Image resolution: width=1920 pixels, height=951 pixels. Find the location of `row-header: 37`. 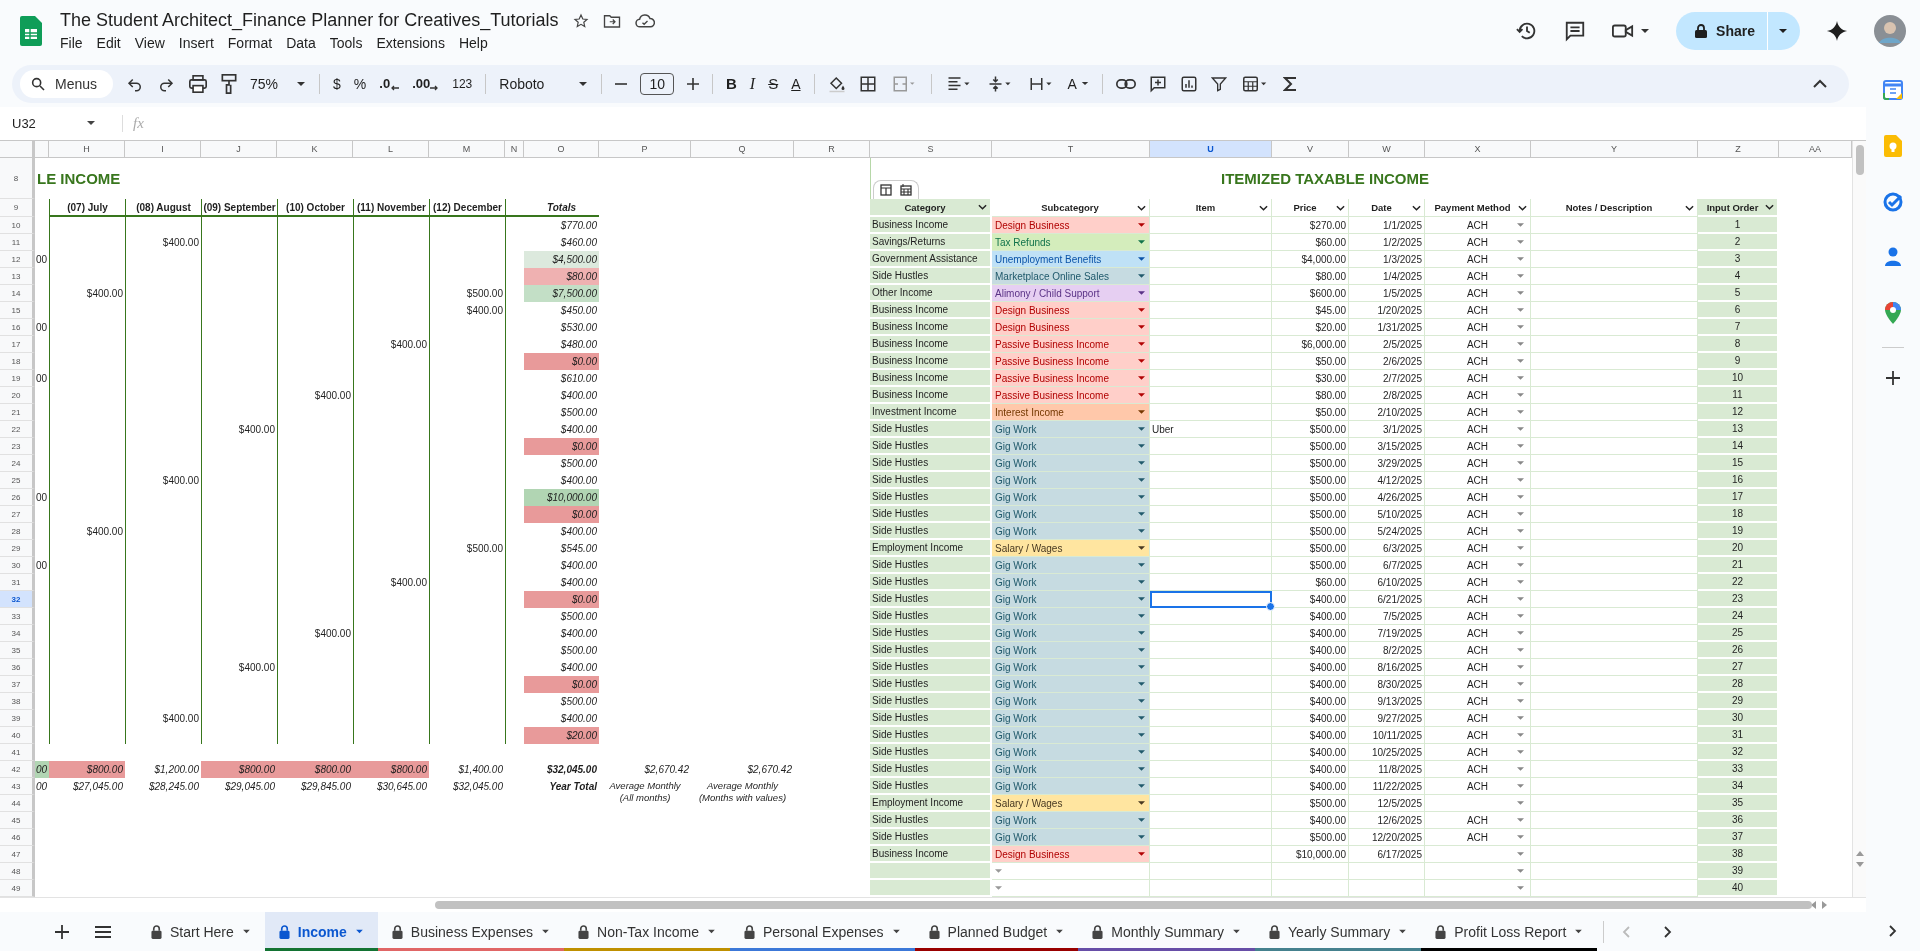

row-header: 37 is located at coordinates (17, 685).